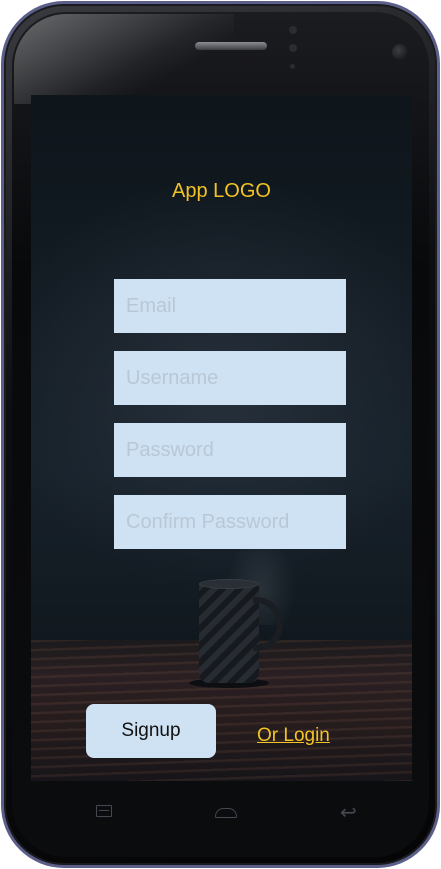 The width and height of the screenshot is (441, 869). I want to click on app-logo: App LOGO, so click(221, 191).